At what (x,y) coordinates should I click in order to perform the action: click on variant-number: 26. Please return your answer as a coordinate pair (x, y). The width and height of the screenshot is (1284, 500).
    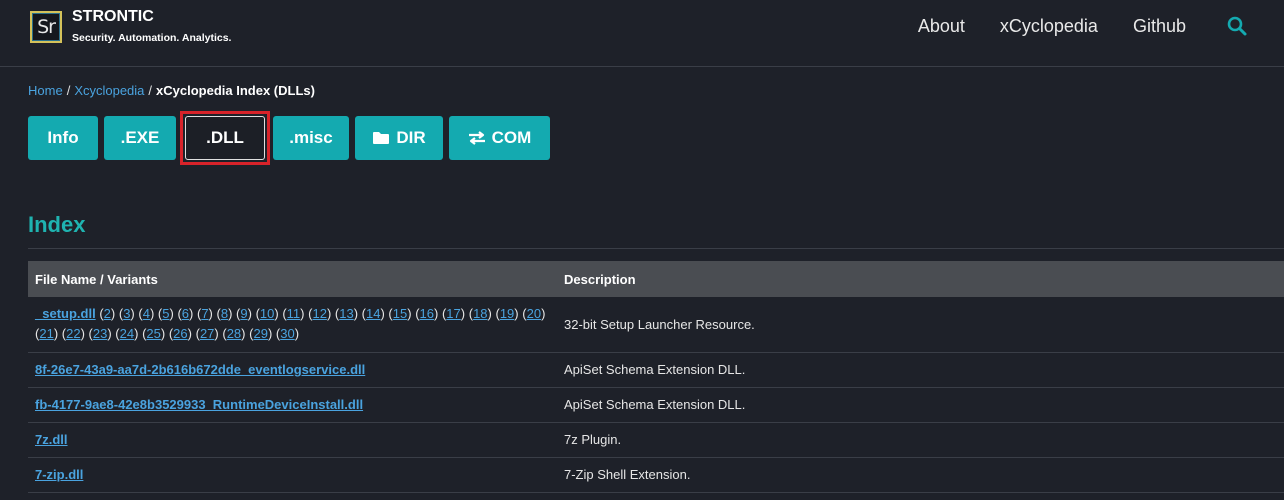
    Looking at the image, I should click on (180, 333).